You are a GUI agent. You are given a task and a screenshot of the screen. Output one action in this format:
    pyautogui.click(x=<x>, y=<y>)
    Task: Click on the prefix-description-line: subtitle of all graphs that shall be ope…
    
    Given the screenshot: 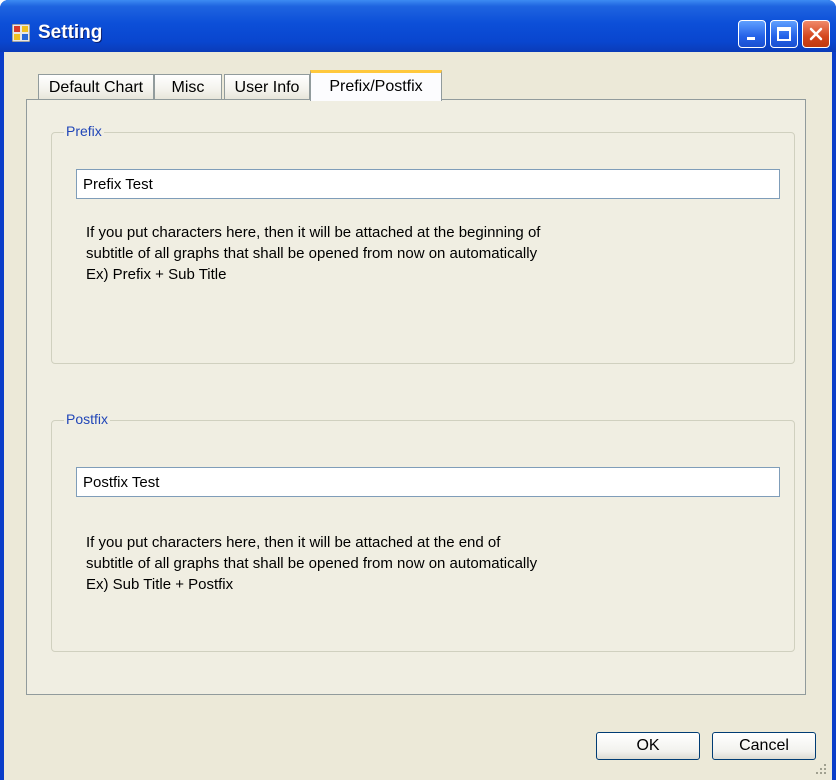 What is the action you would take?
    pyautogui.click(x=312, y=253)
    